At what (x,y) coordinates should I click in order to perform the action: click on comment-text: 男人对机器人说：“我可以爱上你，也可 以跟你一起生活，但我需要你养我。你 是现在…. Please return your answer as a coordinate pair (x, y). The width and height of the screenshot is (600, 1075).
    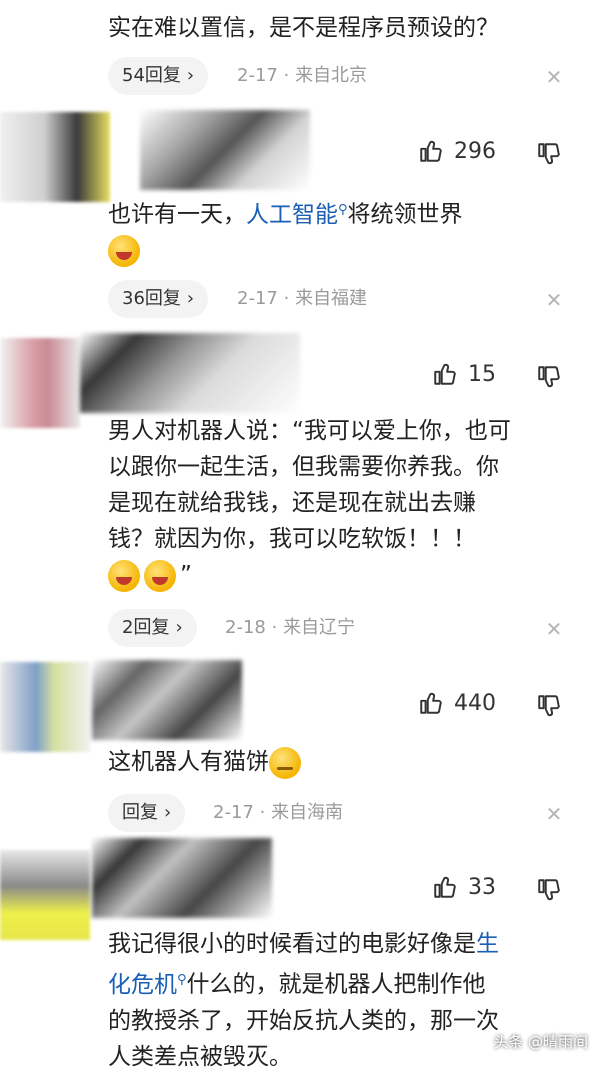
    Looking at the image, I should click on (343, 503).